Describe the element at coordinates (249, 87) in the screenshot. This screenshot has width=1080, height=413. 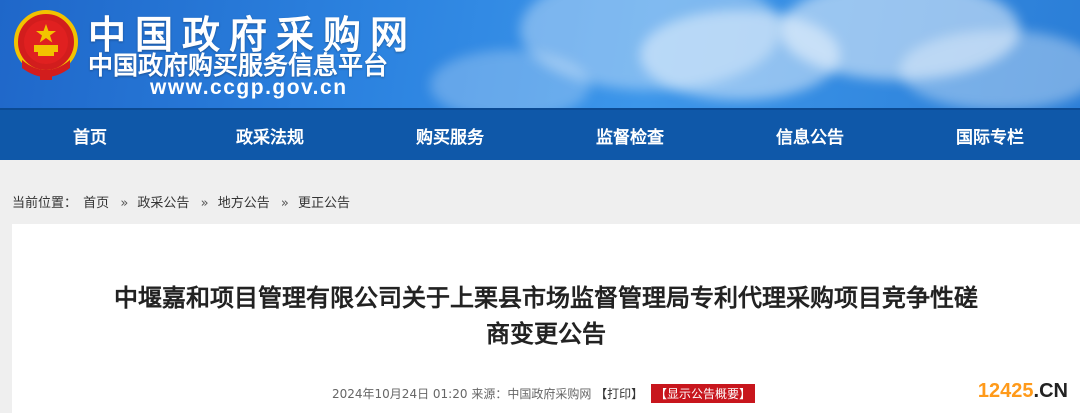
I see `site-url: www.ccgp.gov.cn` at that location.